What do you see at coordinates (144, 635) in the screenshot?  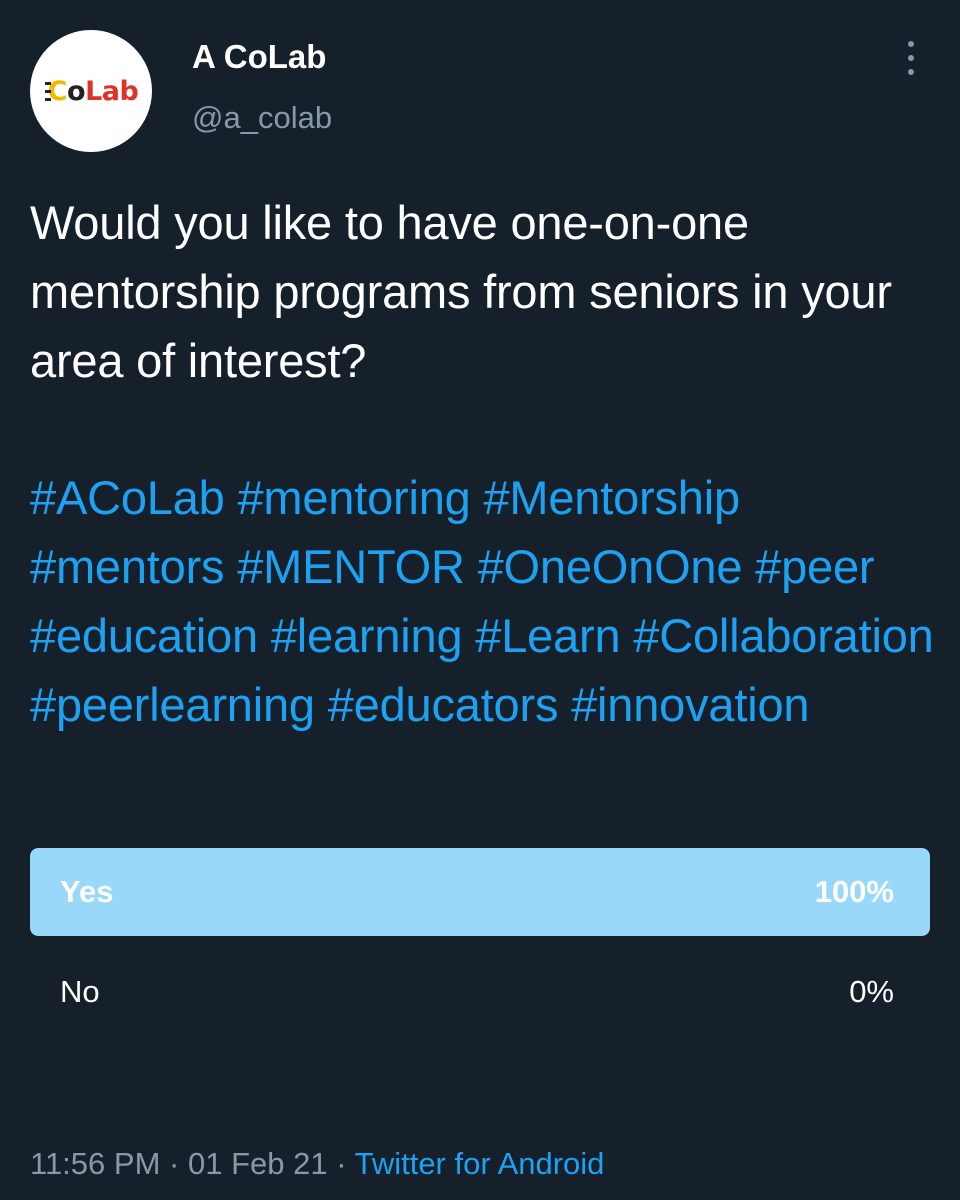 I see `hashtag-link: #education` at bounding box center [144, 635].